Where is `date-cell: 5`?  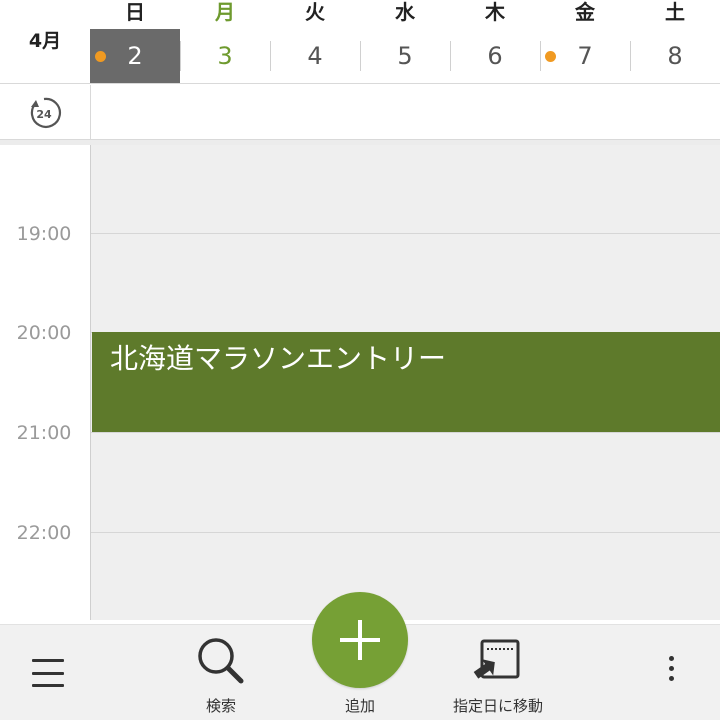
date-cell: 5 is located at coordinates (405, 56).